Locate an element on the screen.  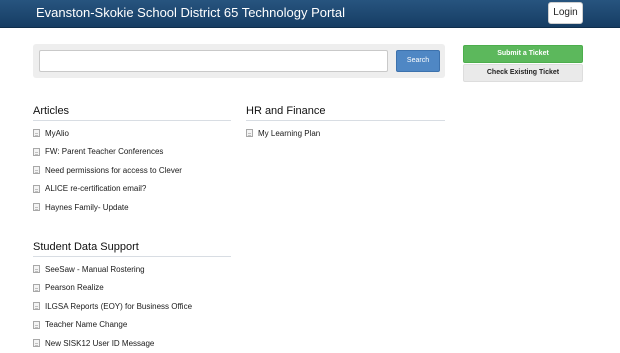
hr-finance-section: HR and Finance My Learning Plan is located at coordinates (345, 124).